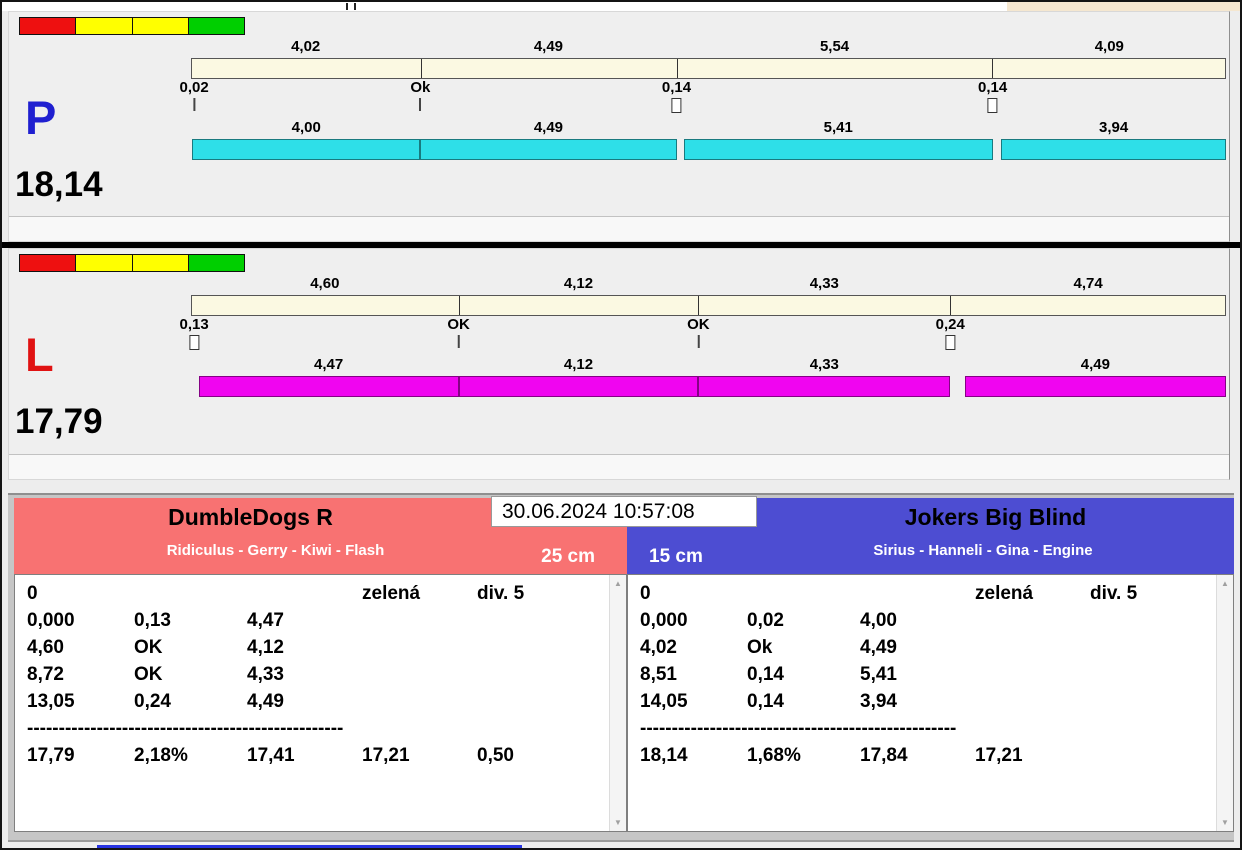 This screenshot has width=1242, height=850. What do you see at coordinates (45, 647) in the screenshot?
I see `log-cell: 4,60` at bounding box center [45, 647].